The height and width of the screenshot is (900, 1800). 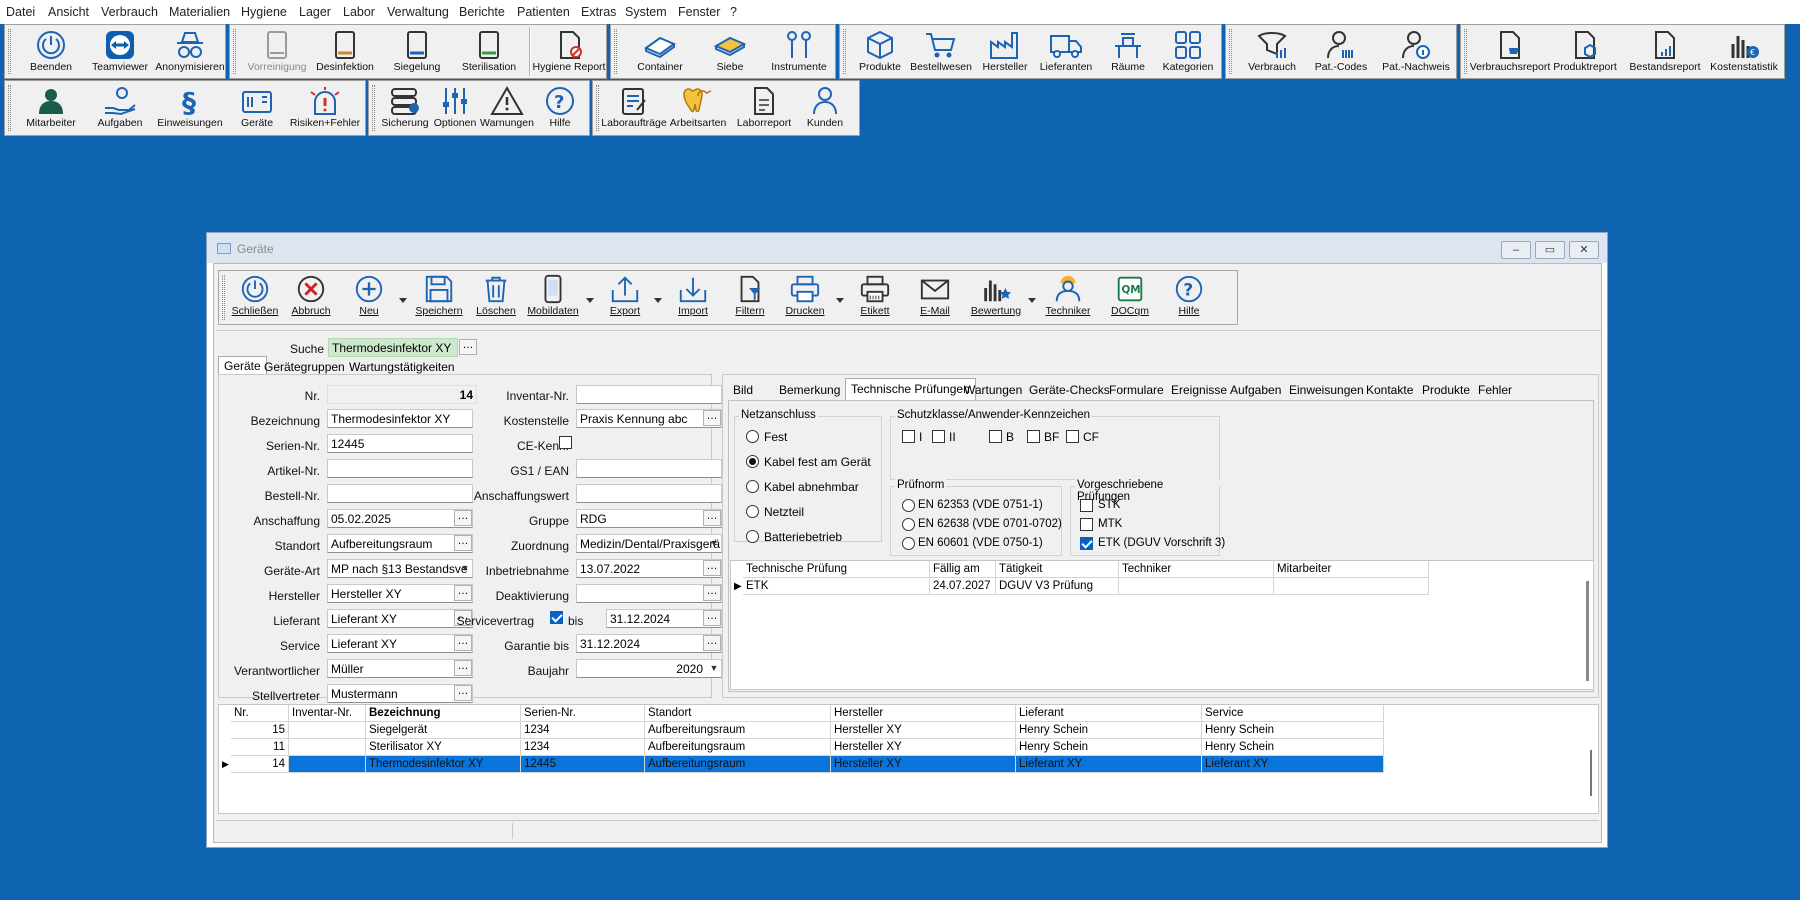 I want to click on baujahr-select: 2020, so click(x=649, y=668).